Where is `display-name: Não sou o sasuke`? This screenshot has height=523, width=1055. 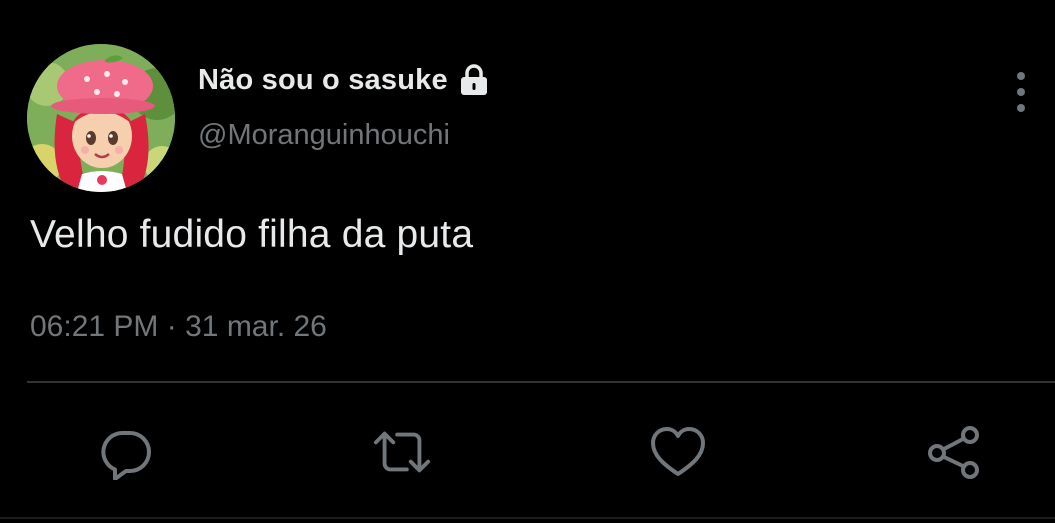
display-name: Não sou o sasuke is located at coordinates (323, 80).